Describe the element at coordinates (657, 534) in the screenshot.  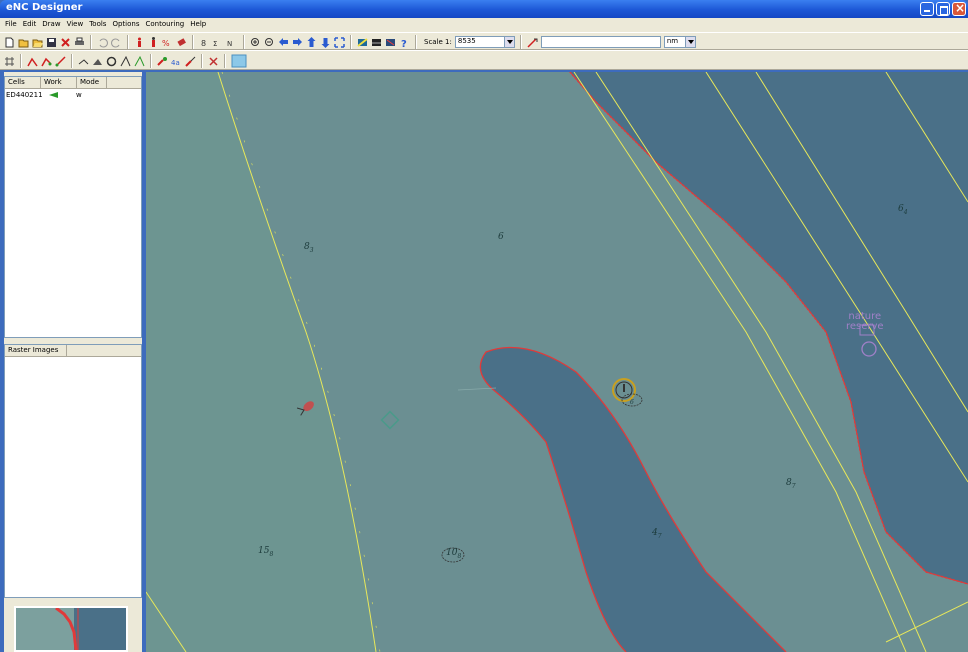
I see `depth-label: 47` at that location.